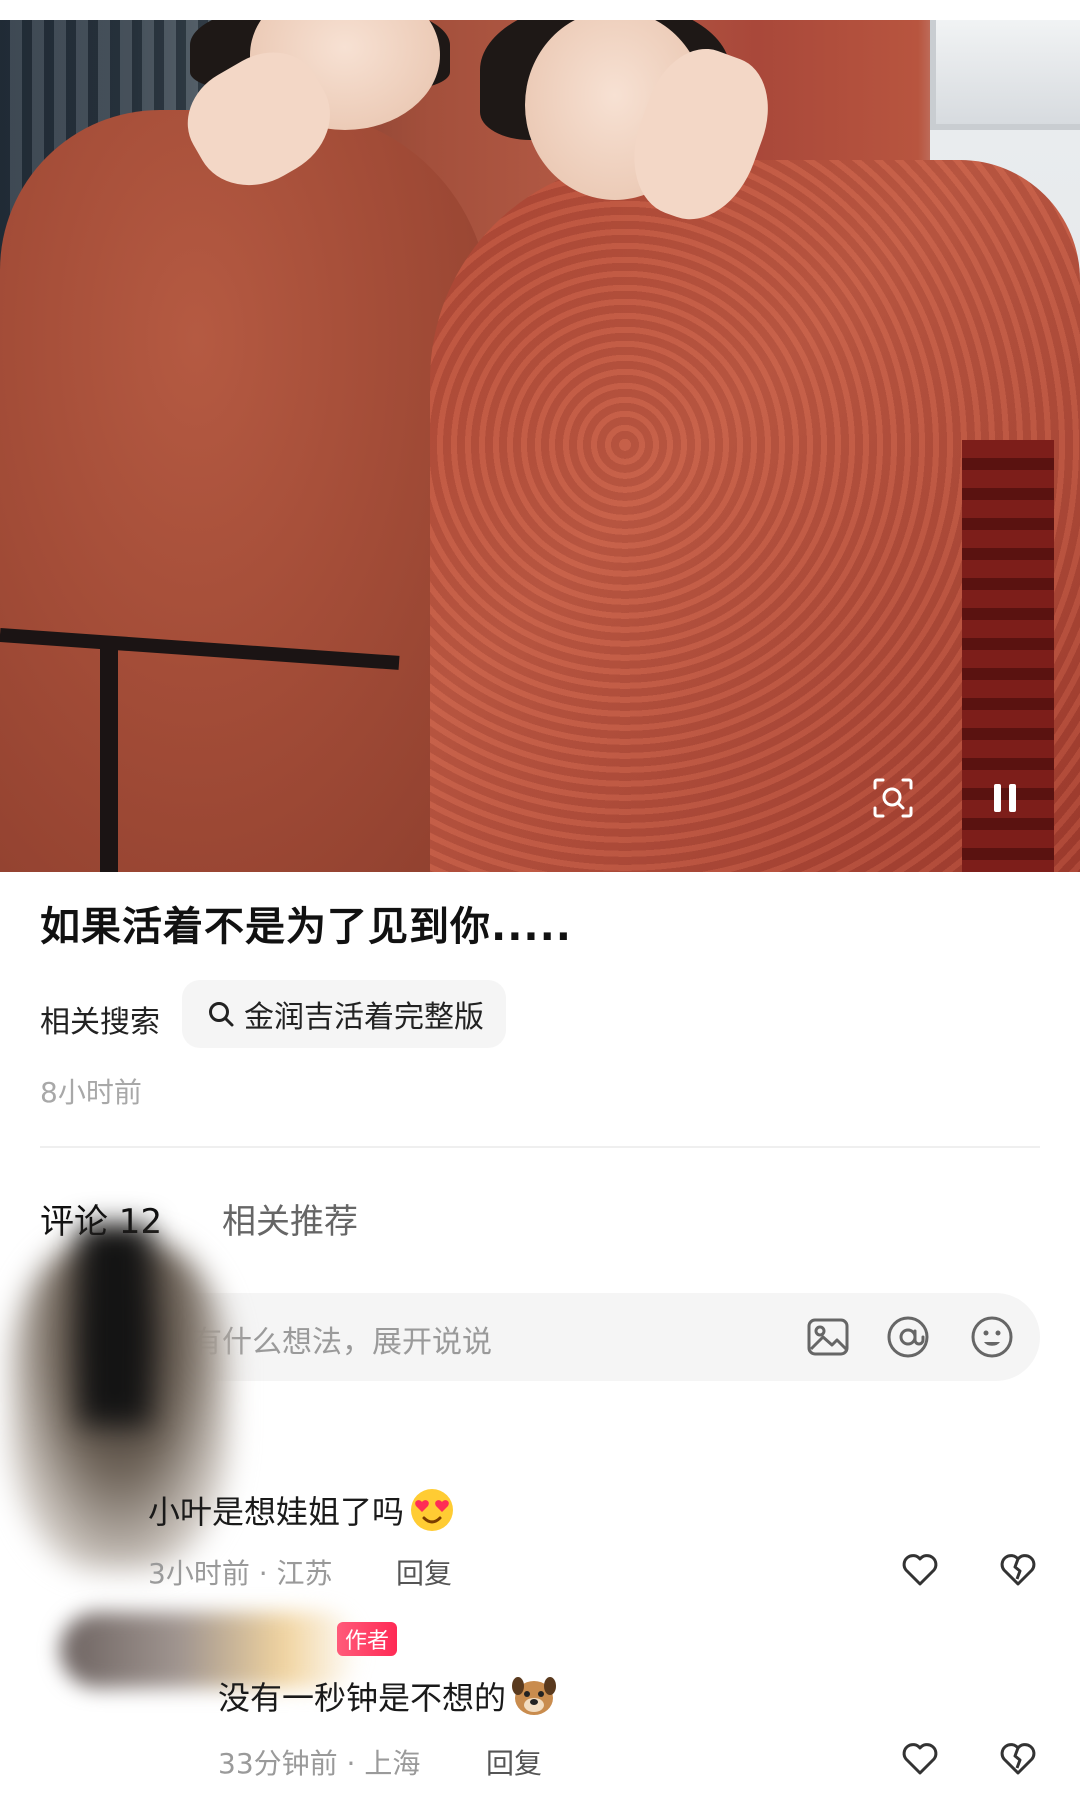 The height and width of the screenshot is (1796, 1080). Describe the element at coordinates (100, 1022) in the screenshot. I see `related-search-label: 相关搜索` at that location.